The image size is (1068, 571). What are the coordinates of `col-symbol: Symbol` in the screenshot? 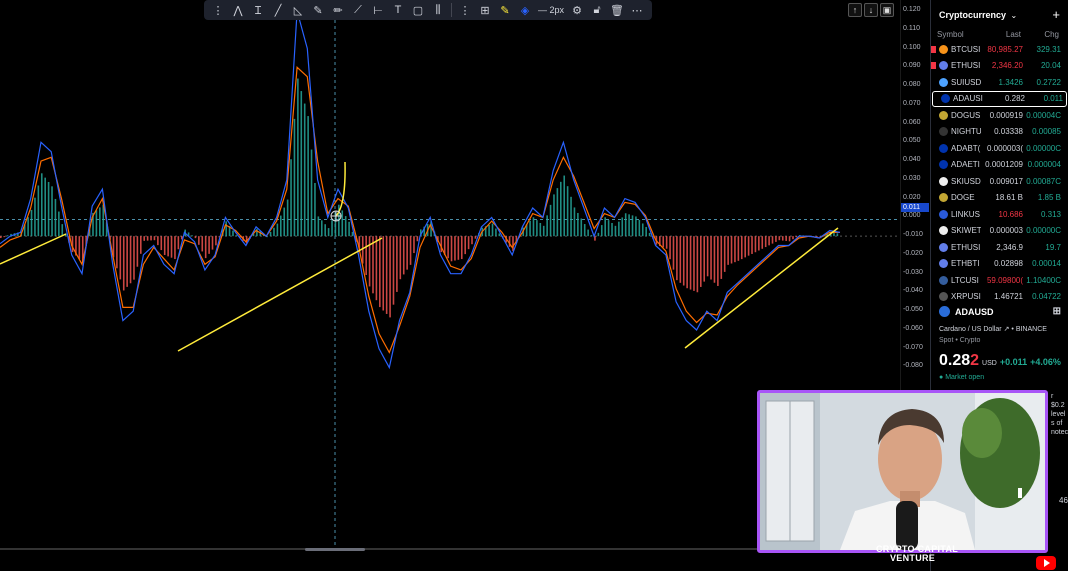 It's located at (958, 34).